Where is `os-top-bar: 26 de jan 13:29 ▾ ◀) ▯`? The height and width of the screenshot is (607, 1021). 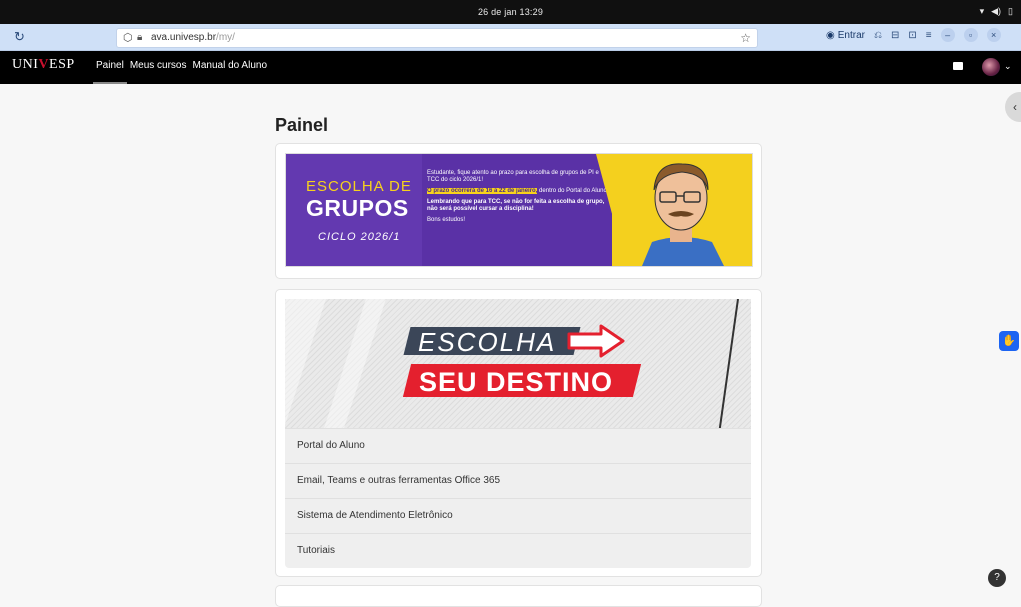
os-top-bar: 26 de jan 13:29 ▾ ◀) ▯ is located at coordinates (510, 12).